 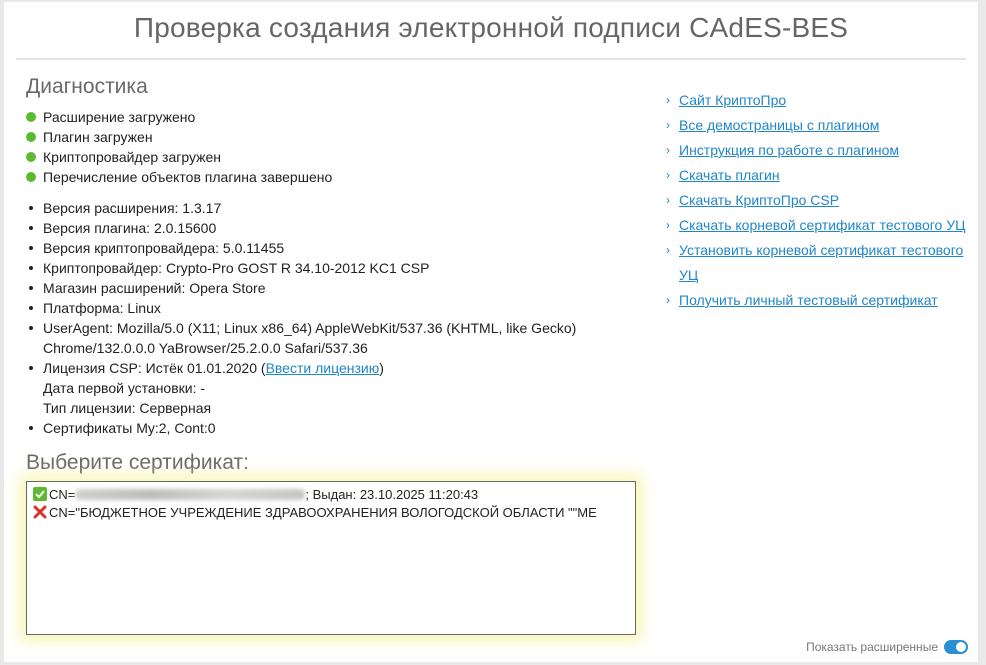 What do you see at coordinates (190, 494) in the screenshot?
I see `redacted-name` at bounding box center [190, 494].